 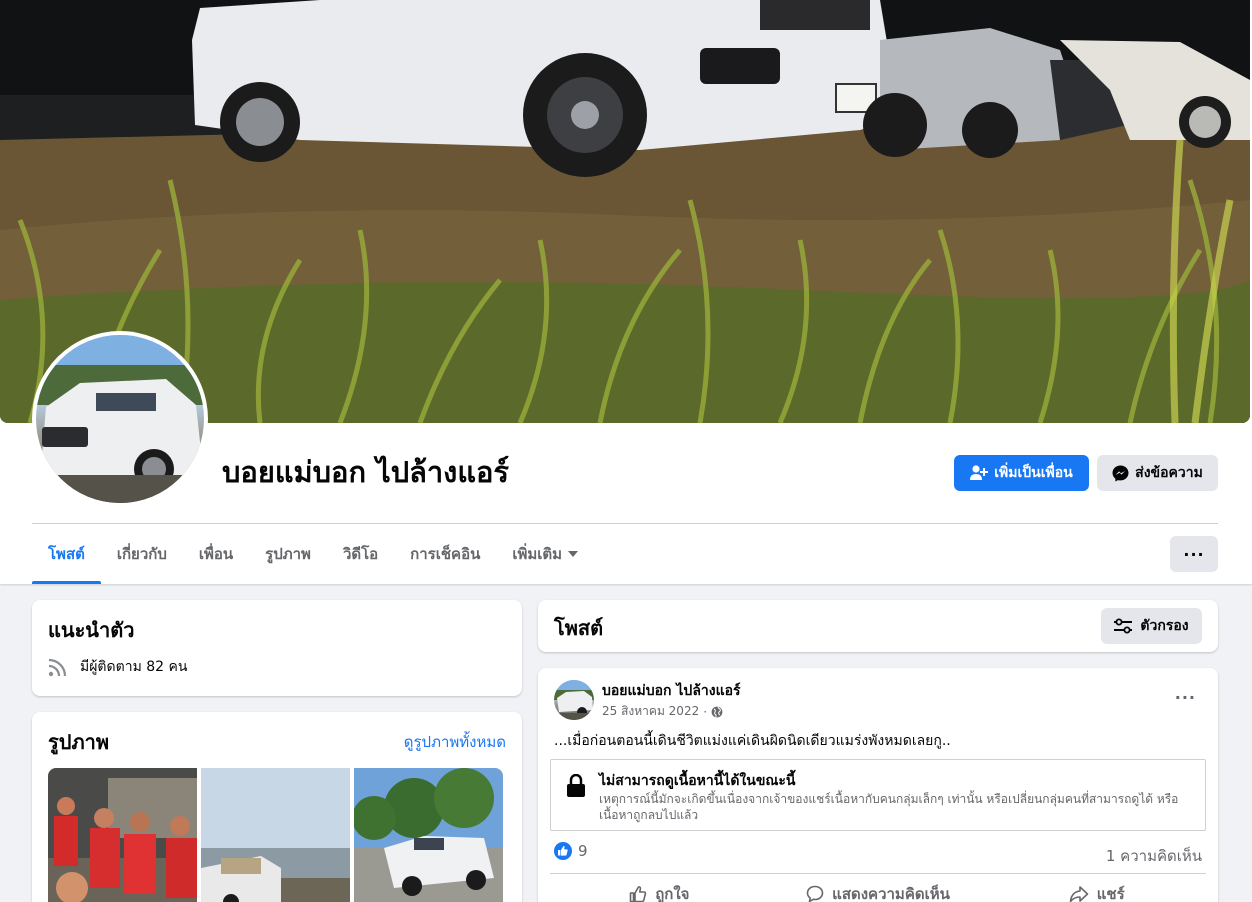 I want to click on followers-row: มีผู้ติดตาม 82 คน, so click(x=117, y=667).